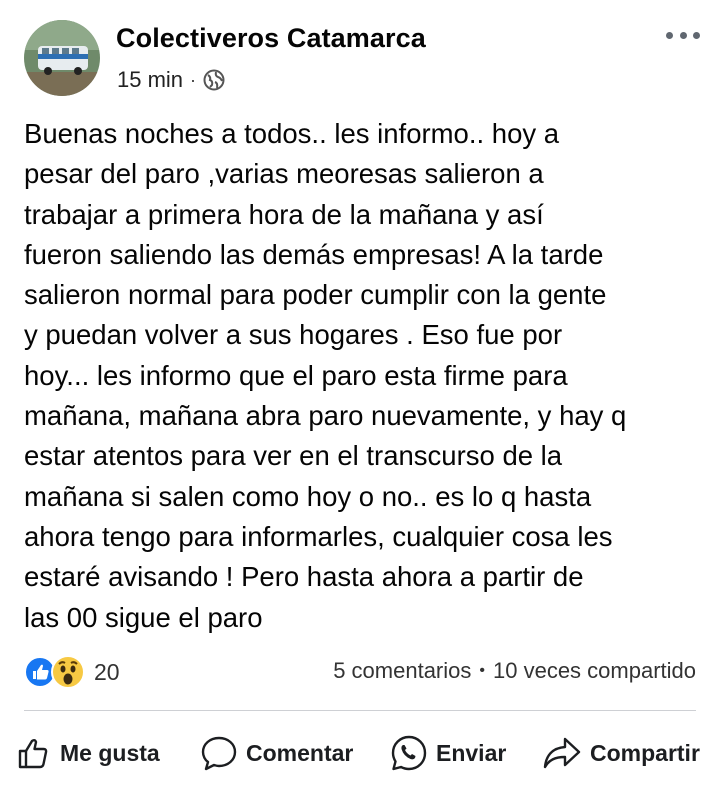 The width and height of the screenshot is (720, 789). I want to click on post-timestamp: 15 min, so click(150, 80).